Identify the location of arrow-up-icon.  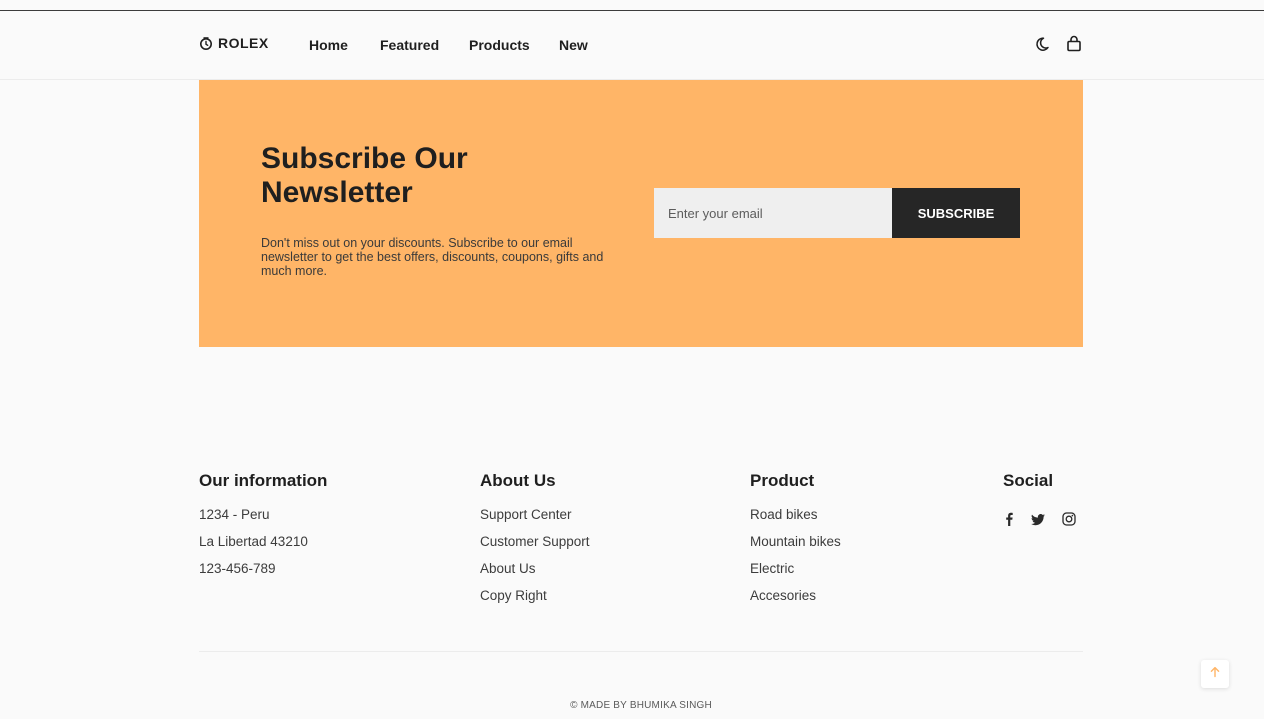
(1215, 674).